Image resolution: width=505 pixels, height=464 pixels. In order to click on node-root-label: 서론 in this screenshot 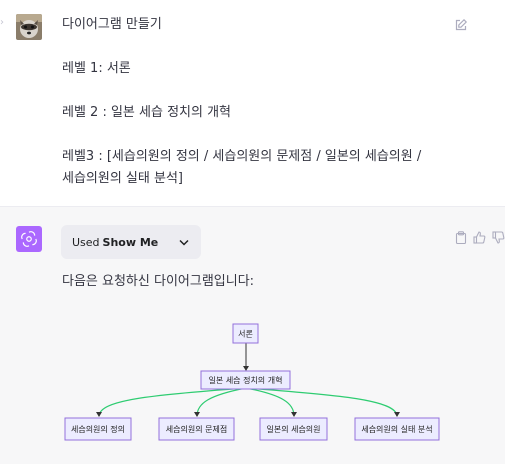, I will do `click(245, 334)`.